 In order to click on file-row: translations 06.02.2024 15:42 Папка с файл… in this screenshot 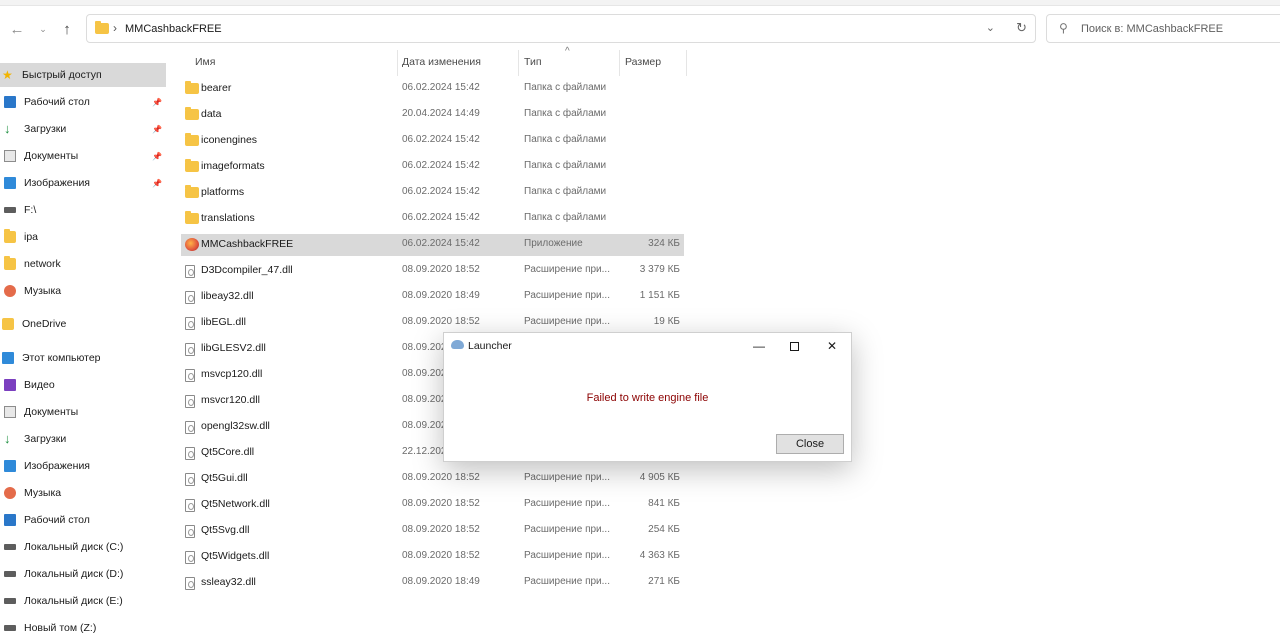, I will do `click(432, 219)`.